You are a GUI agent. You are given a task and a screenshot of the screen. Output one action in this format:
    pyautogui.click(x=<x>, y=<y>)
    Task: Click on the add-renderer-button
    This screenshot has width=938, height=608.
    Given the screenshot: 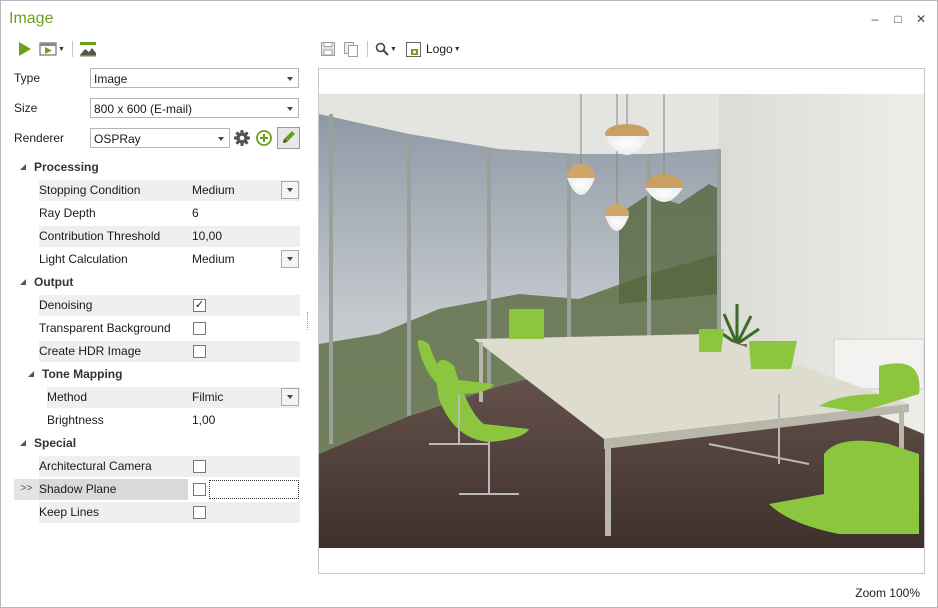 What is the action you would take?
    pyautogui.click(x=264, y=138)
    